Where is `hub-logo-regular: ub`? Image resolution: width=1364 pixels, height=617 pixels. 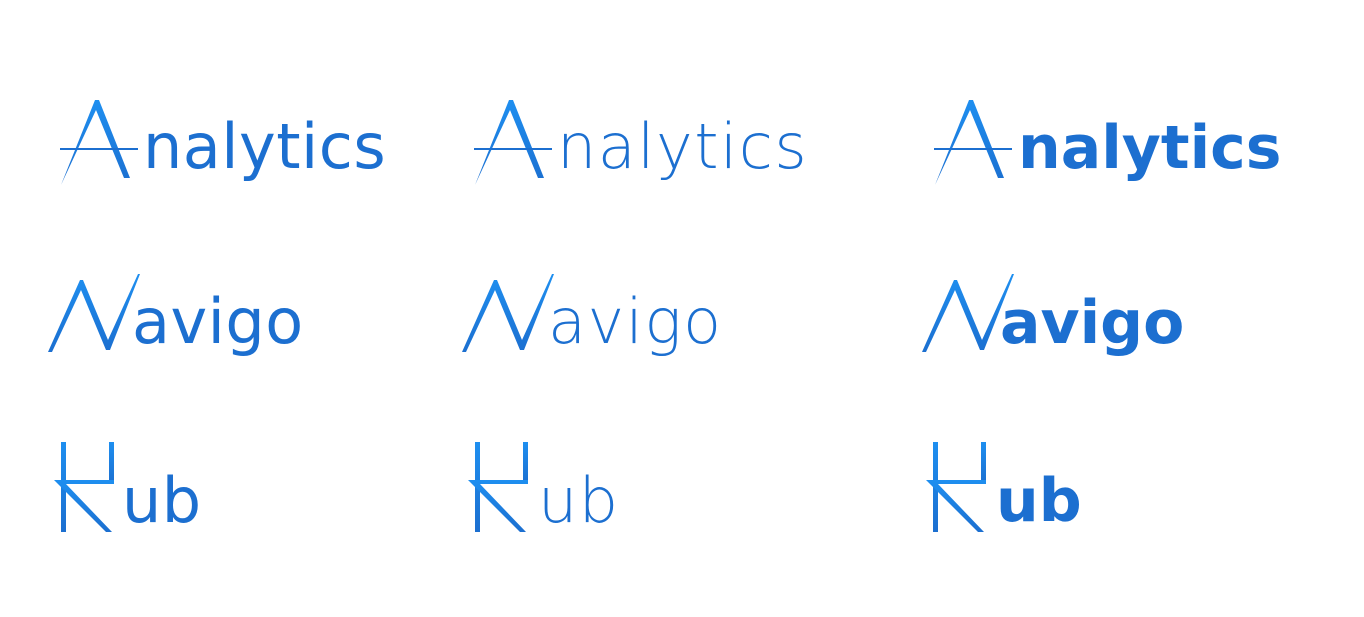
hub-logo-regular: ub is located at coordinates (152, 495).